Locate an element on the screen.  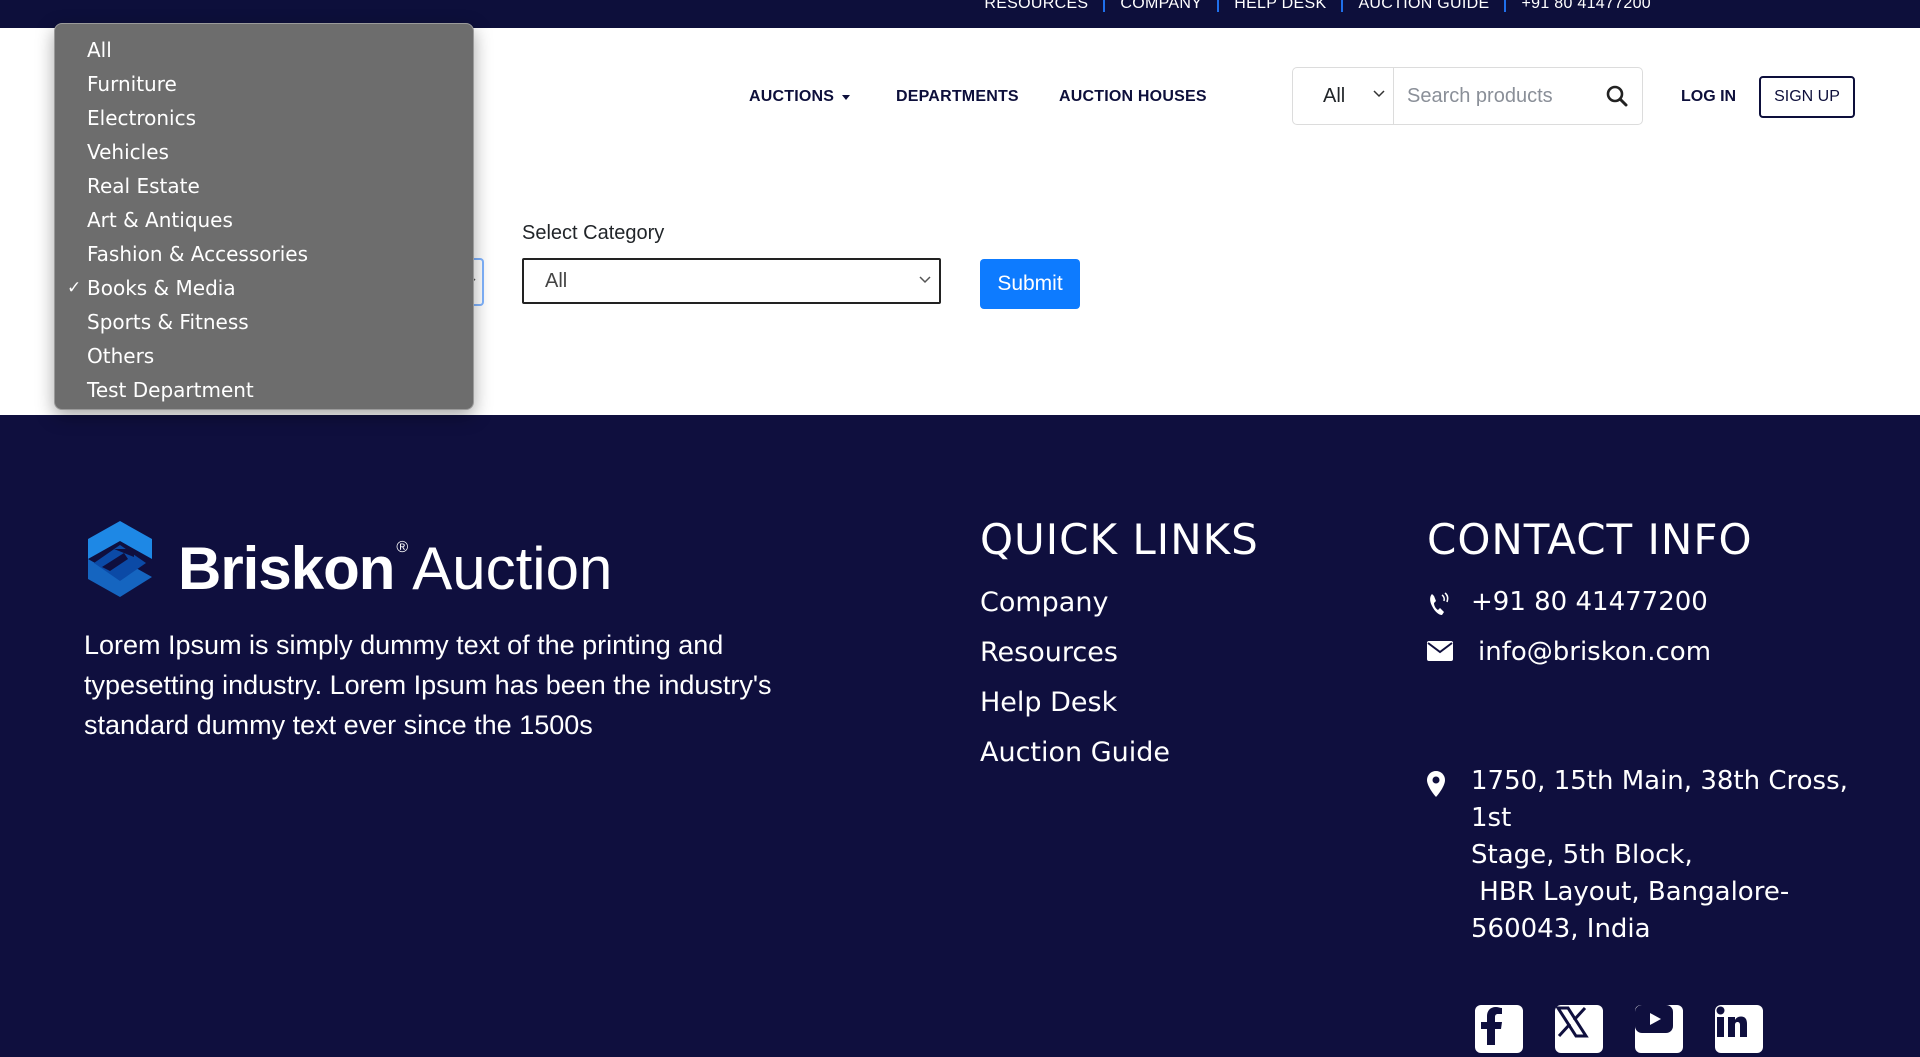
dropdown-option-books-media: ✓ Books & Media is located at coordinates (264, 288).